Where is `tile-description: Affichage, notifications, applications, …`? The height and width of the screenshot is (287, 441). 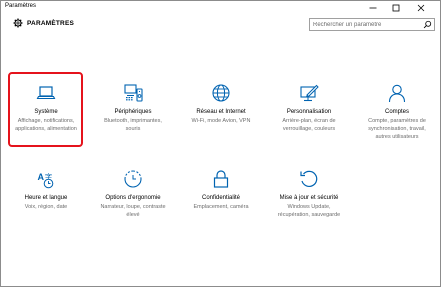 tile-description: Affichage, notifications, applications, … is located at coordinates (46, 125).